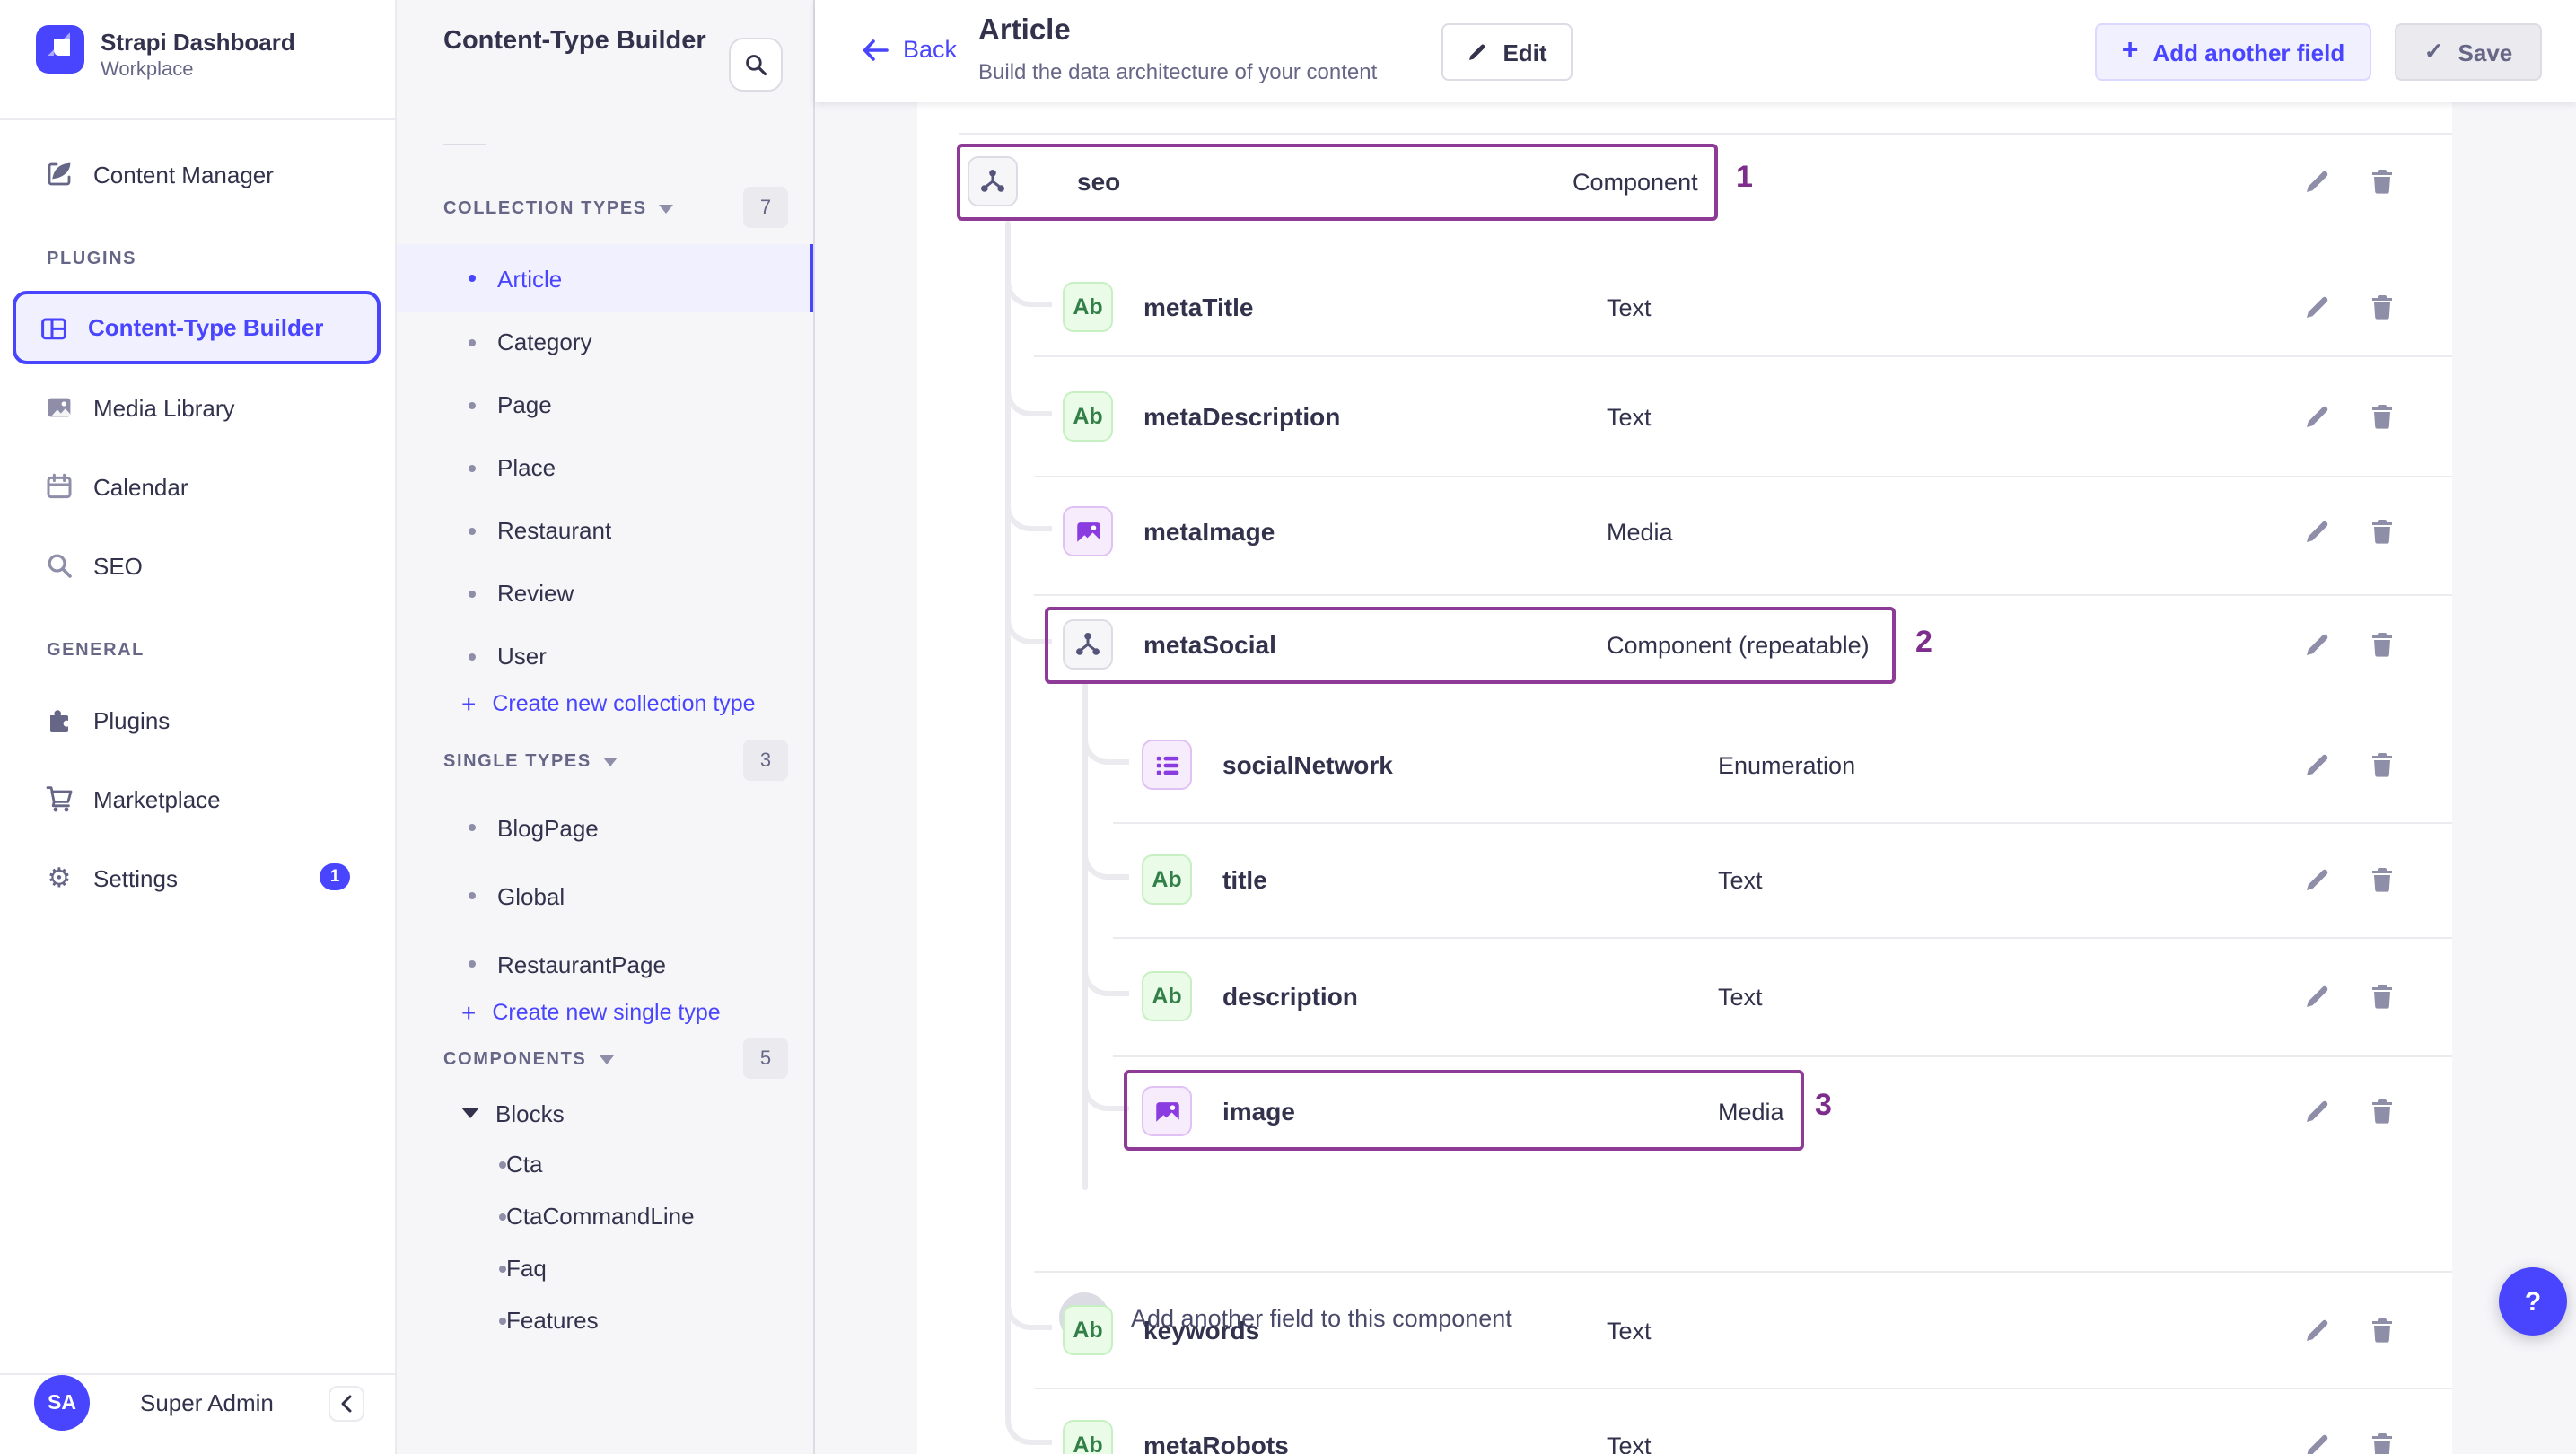  What do you see at coordinates (605, 1216) in the screenshot?
I see `sidebar-item-ctacommandline: CtaCommandLine` at bounding box center [605, 1216].